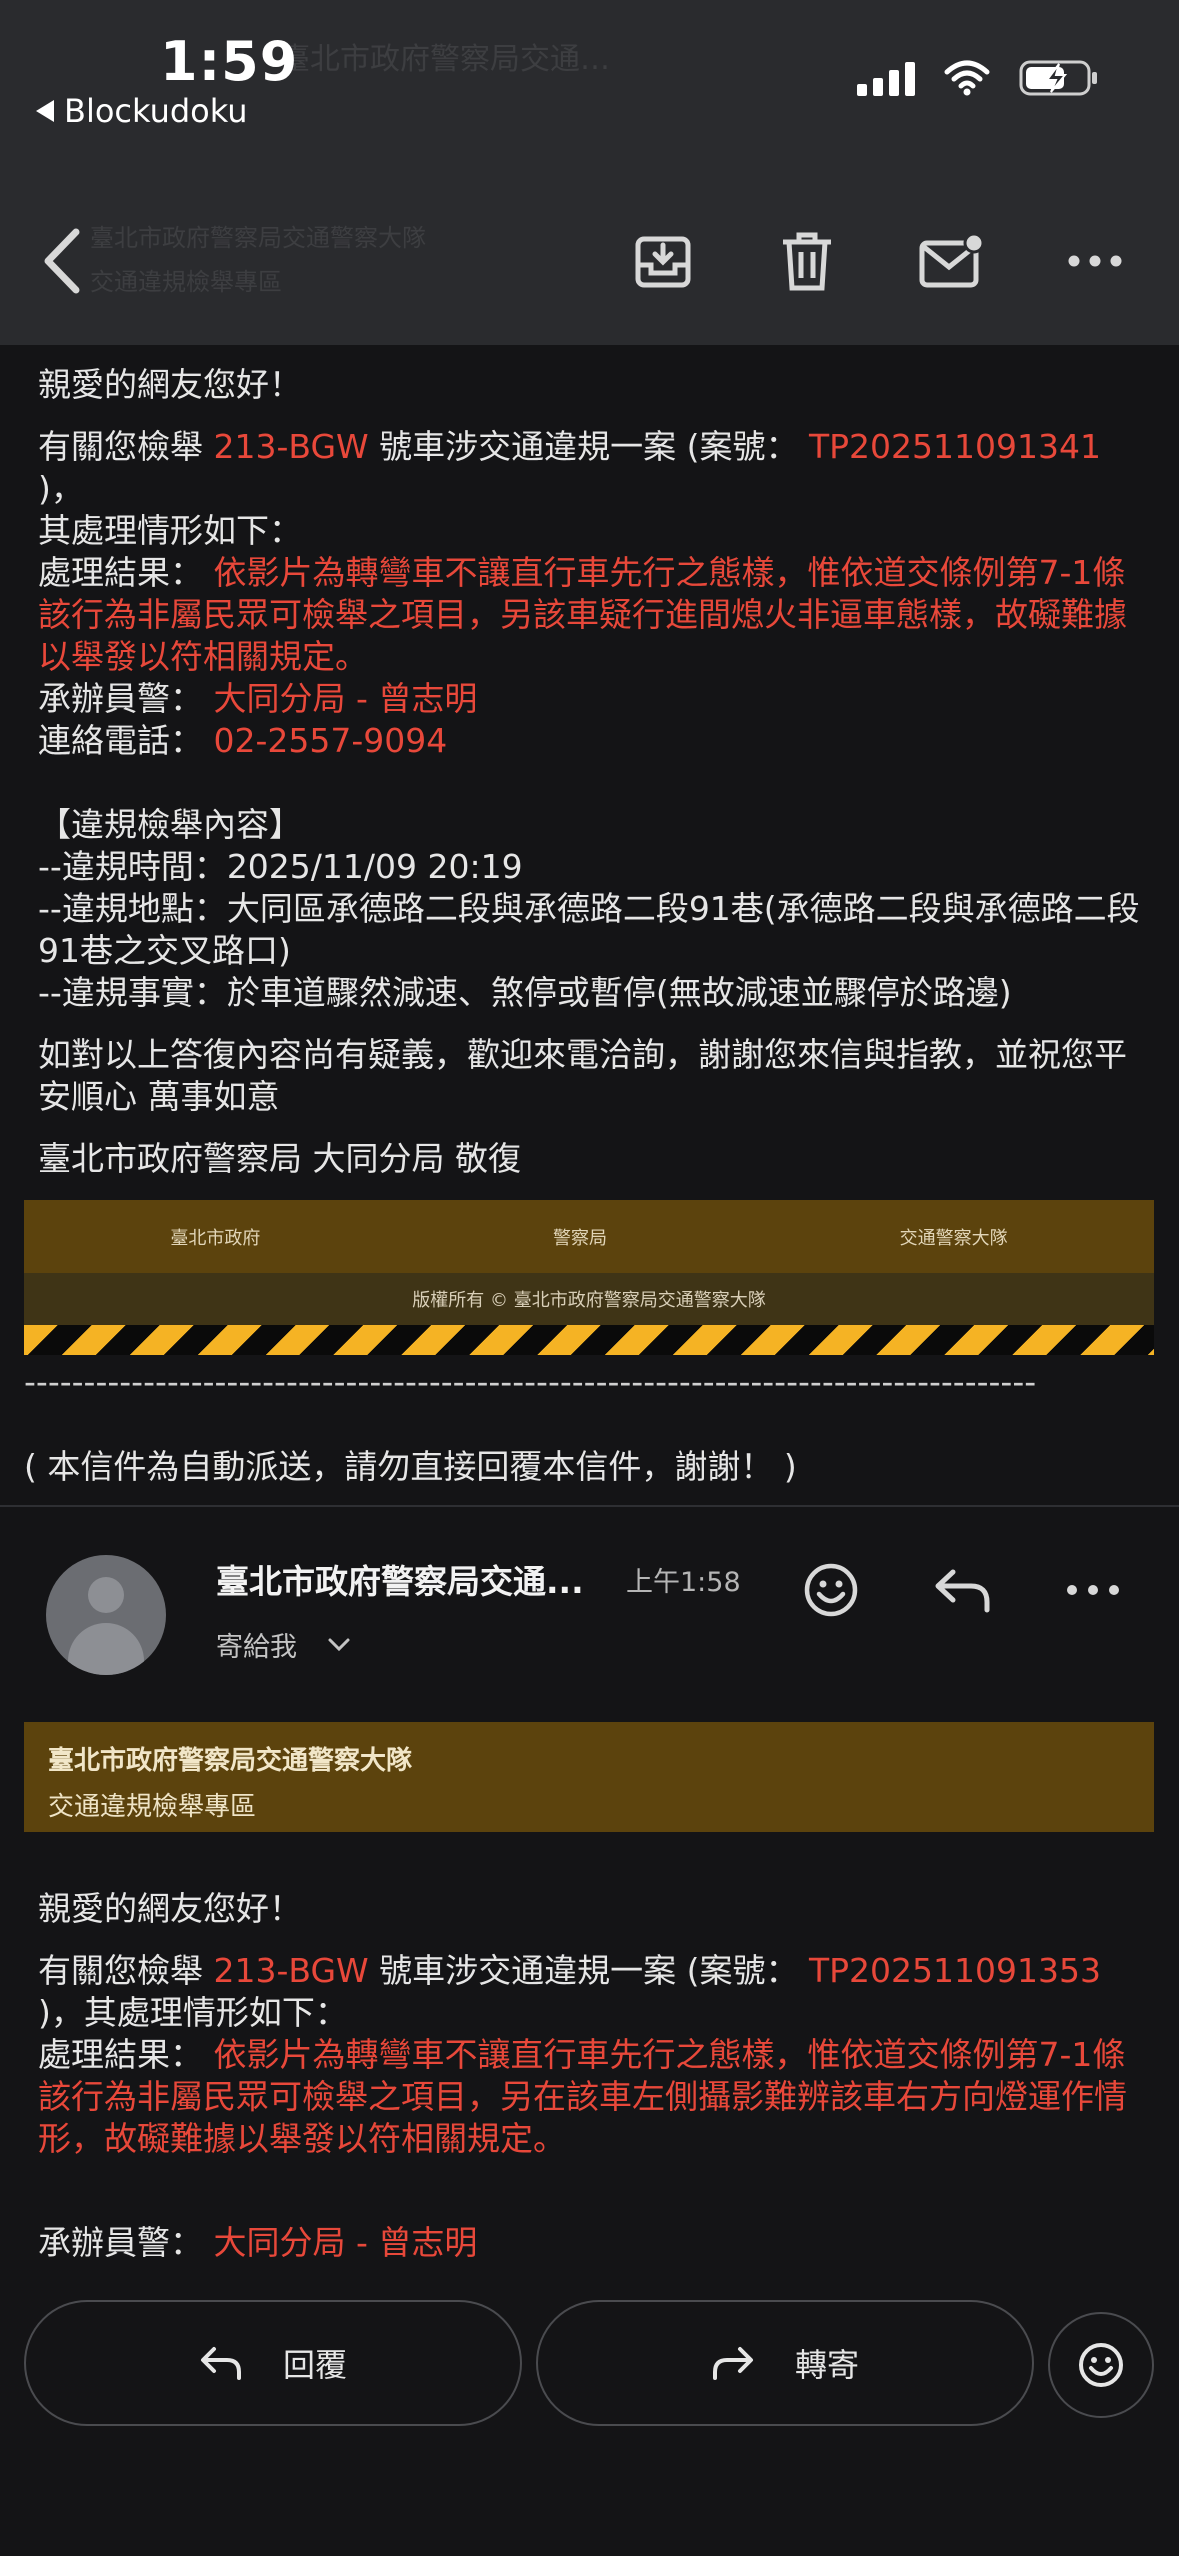 The height and width of the screenshot is (2556, 1179). What do you see at coordinates (589, 1777) in the screenshot?
I see `message2-banner: 臺北市政府警察局交通警察大隊 交通違規檢舉專區` at bounding box center [589, 1777].